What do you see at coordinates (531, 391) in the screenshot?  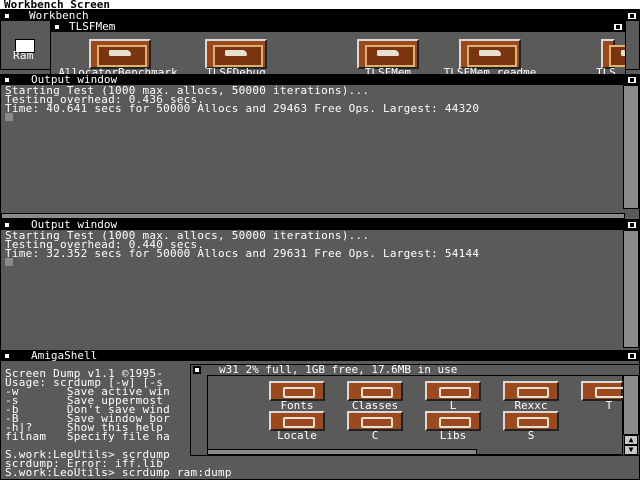 I see `rexxc-drawer-icon` at bounding box center [531, 391].